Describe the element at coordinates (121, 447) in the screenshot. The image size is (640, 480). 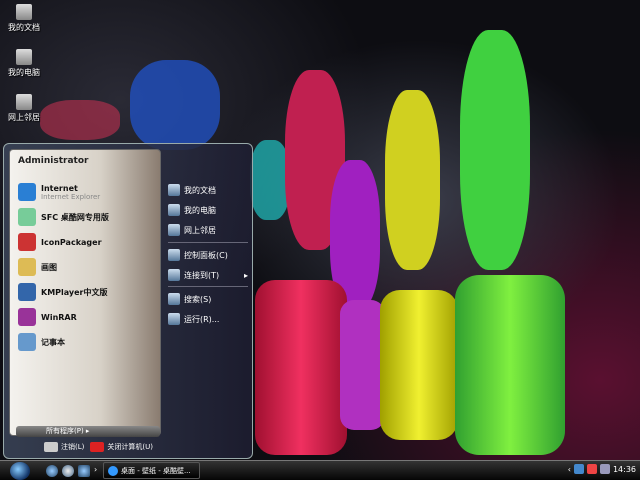
I see `shutdown-button: 关闭计算机(U)` at that location.